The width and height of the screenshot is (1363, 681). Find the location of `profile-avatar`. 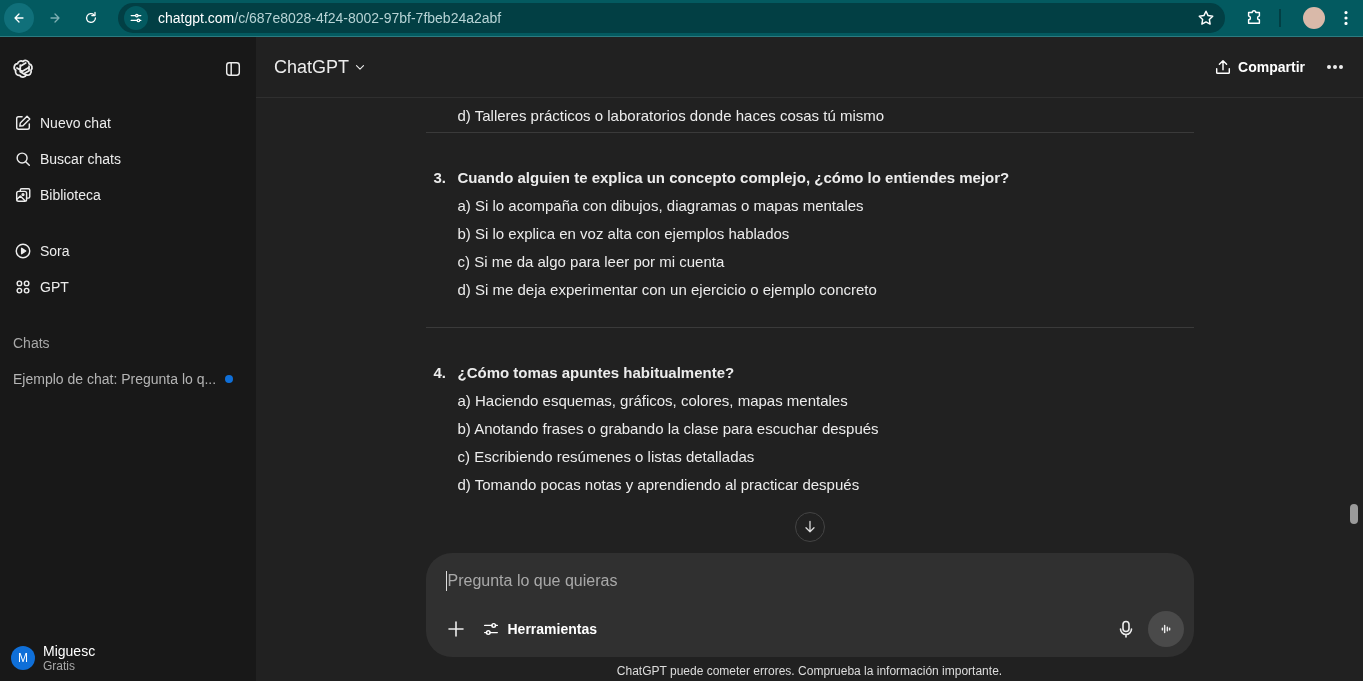

profile-avatar is located at coordinates (1314, 18).